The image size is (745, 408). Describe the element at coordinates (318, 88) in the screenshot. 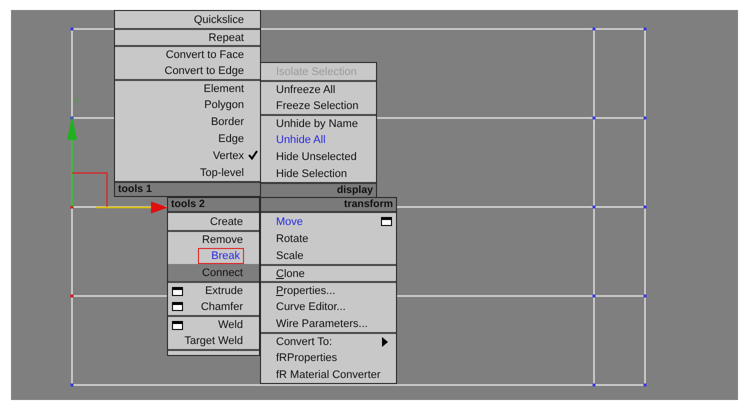

I see `menu-item: Unfreeze All` at that location.